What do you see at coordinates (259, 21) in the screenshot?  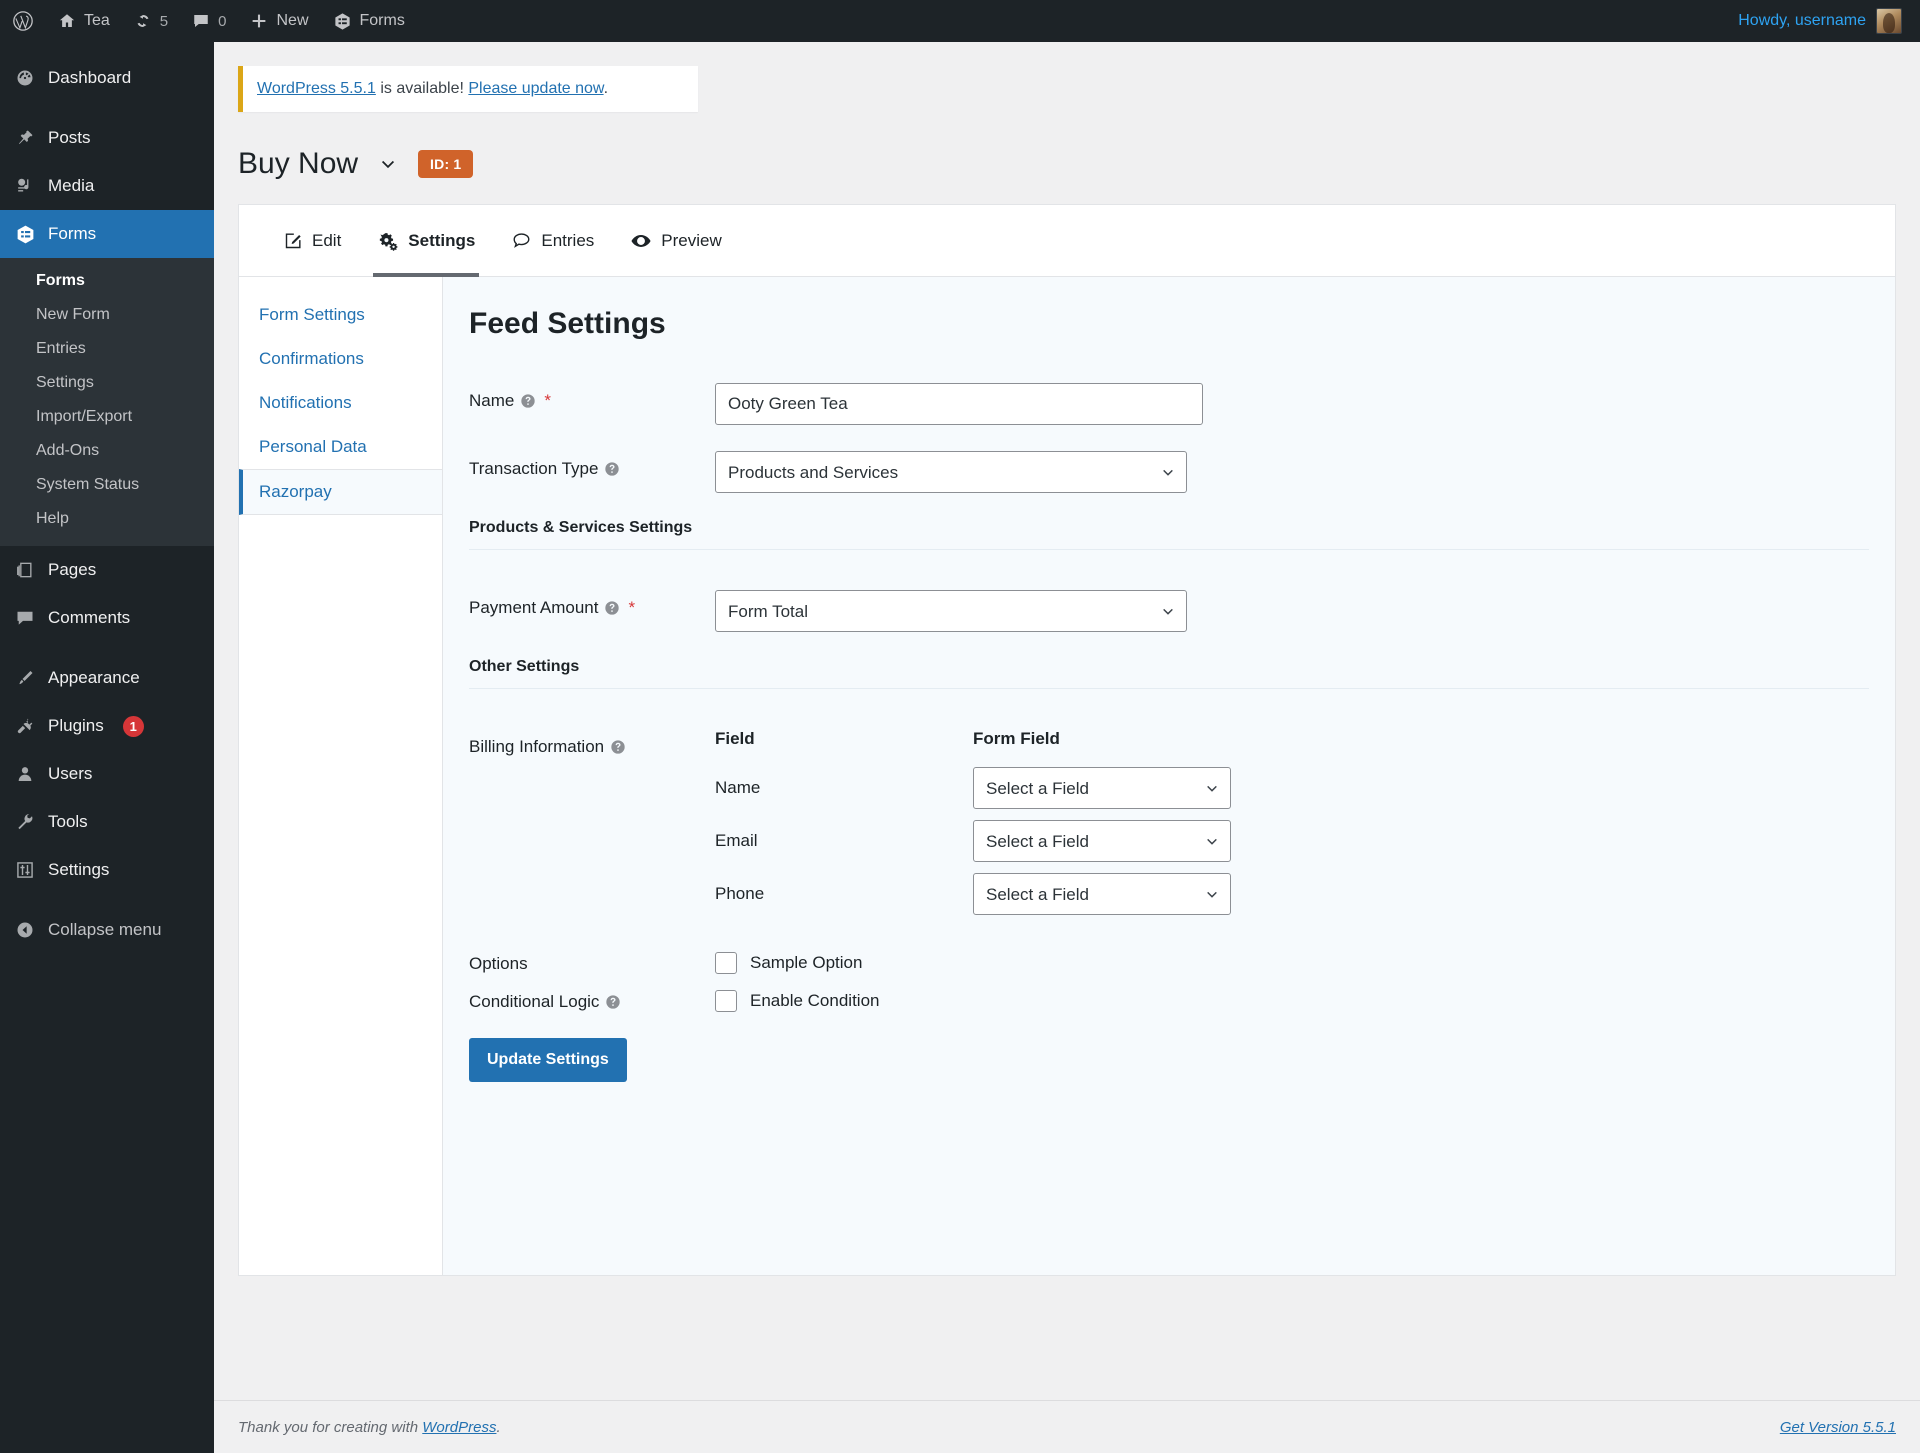 I see `plus-icon` at bounding box center [259, 21].